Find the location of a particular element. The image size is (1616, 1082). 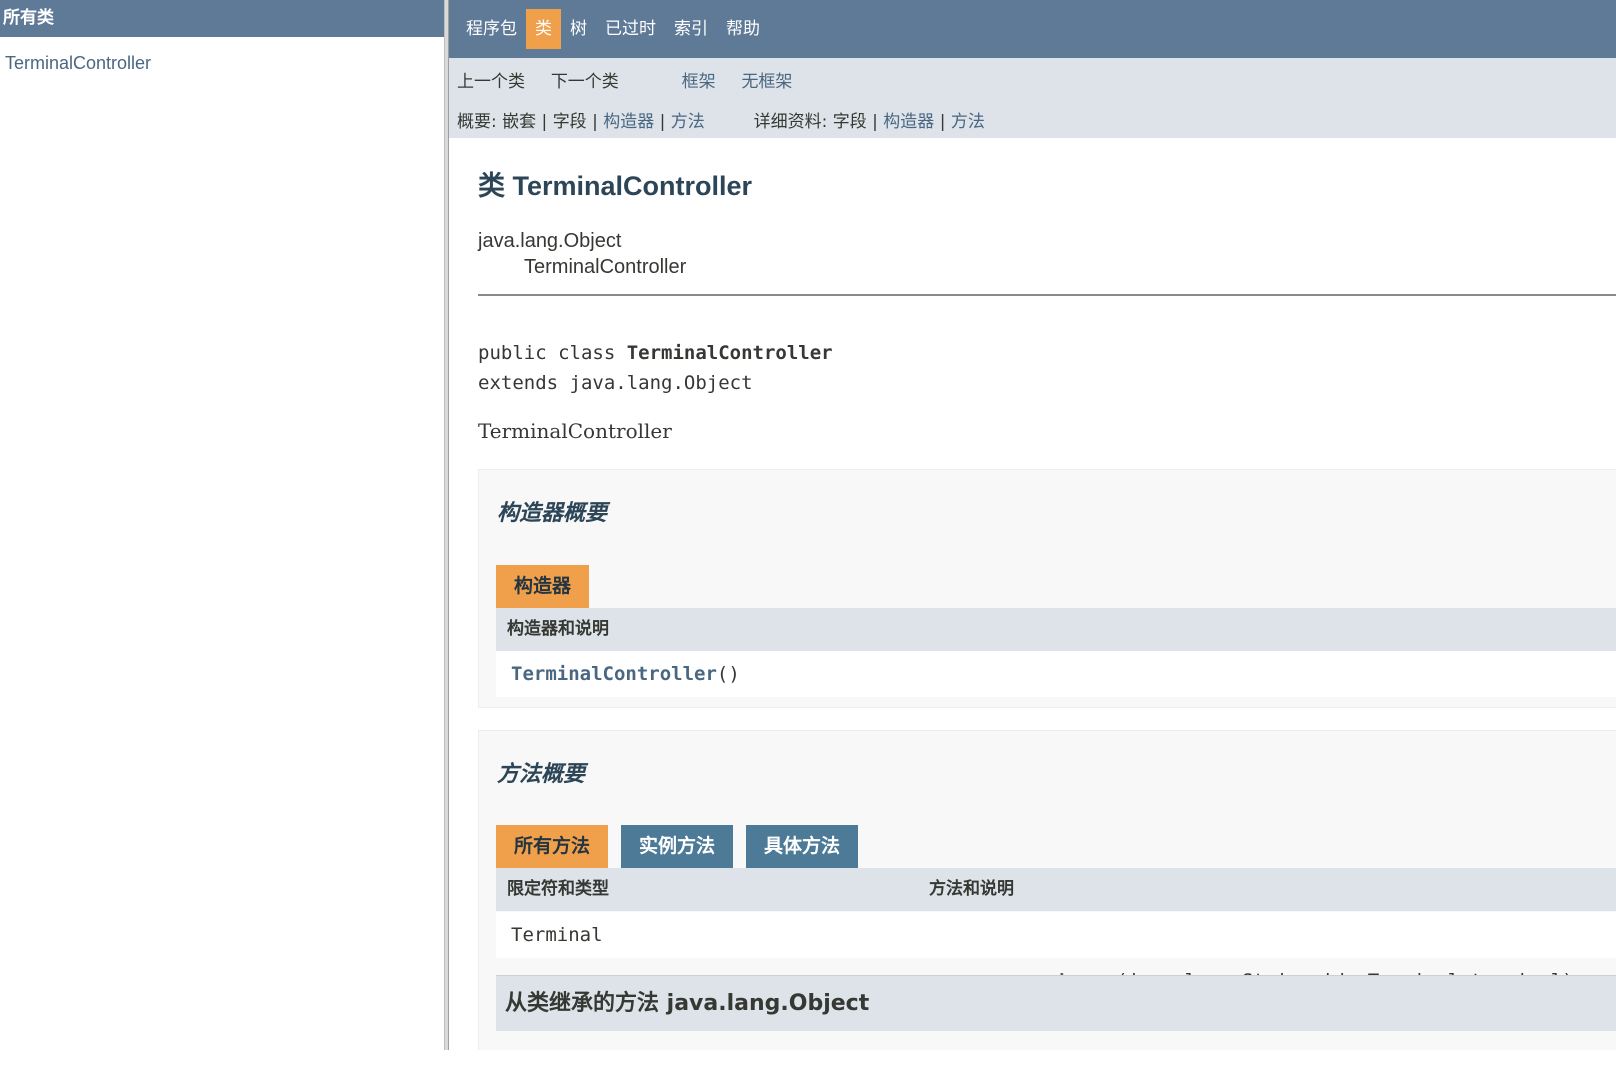

nav-tree: 树 is located at coordinates (578, 29).